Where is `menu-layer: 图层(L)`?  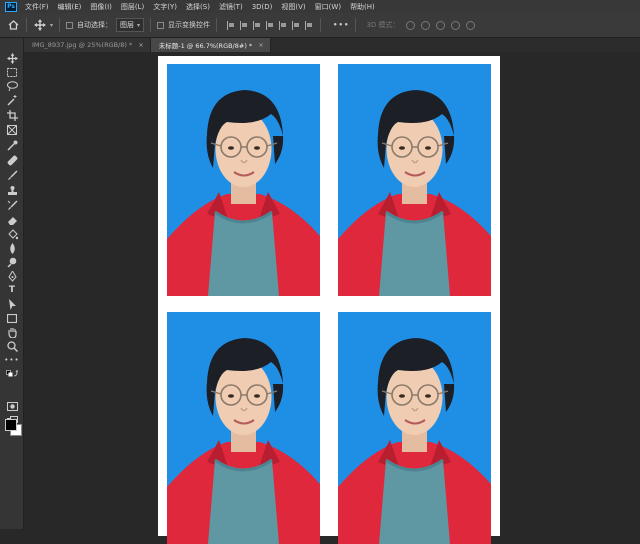
menu-layer: 图层(L) is located at coordinates (132, 7).